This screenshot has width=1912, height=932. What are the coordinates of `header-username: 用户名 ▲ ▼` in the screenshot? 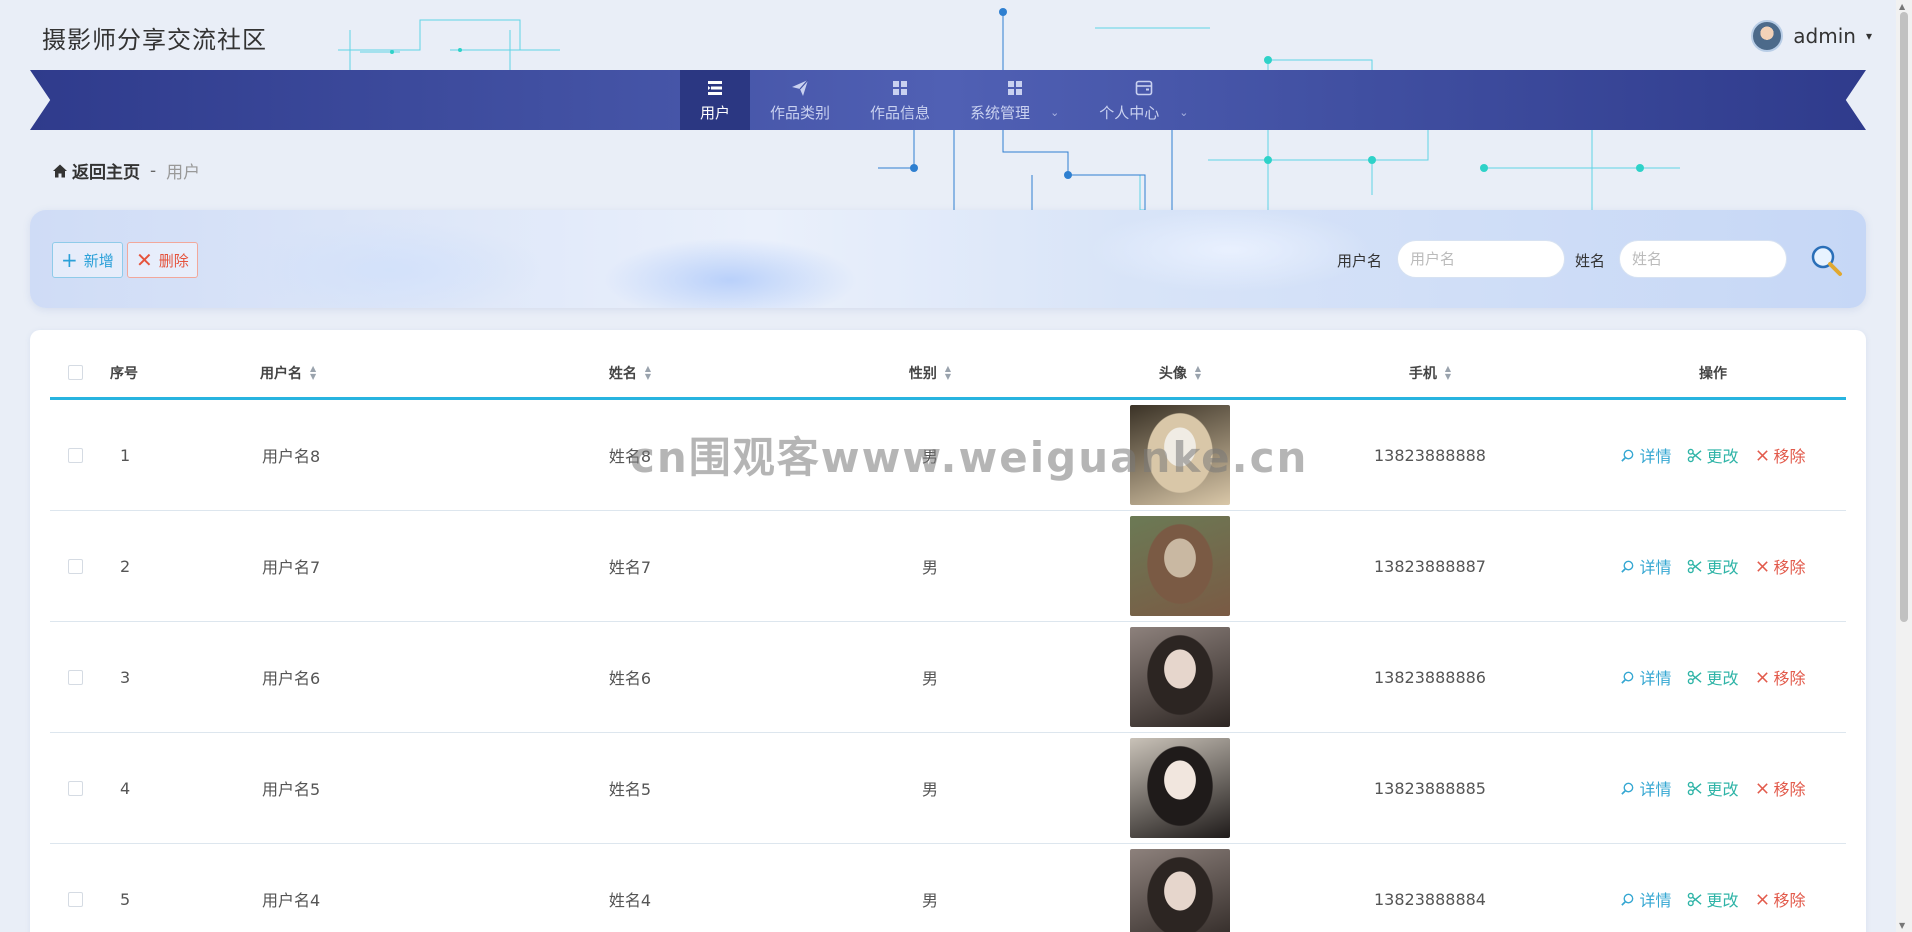 It's located at (325, 373).